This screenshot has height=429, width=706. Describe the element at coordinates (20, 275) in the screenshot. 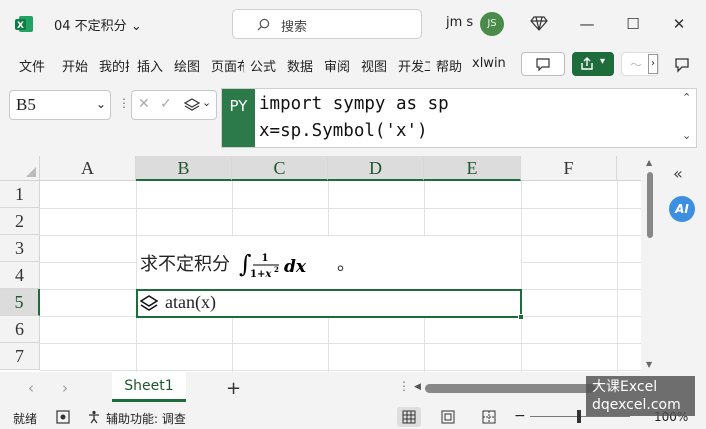

I see `row-header-4: 4` at that location.